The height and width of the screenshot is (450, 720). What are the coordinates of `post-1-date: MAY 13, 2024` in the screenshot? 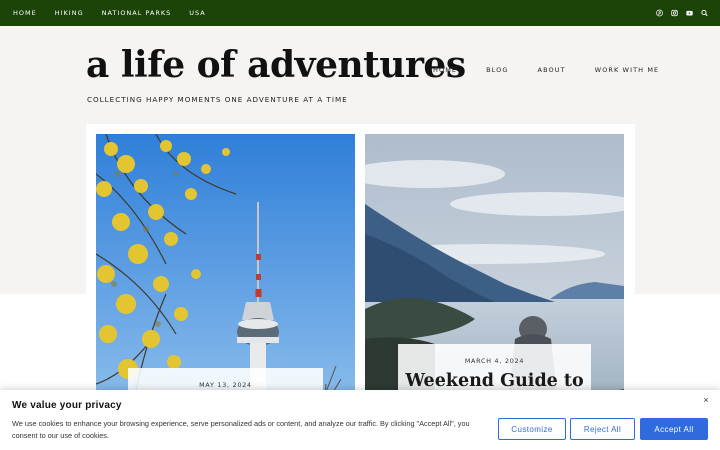 It's located at (225, 385).